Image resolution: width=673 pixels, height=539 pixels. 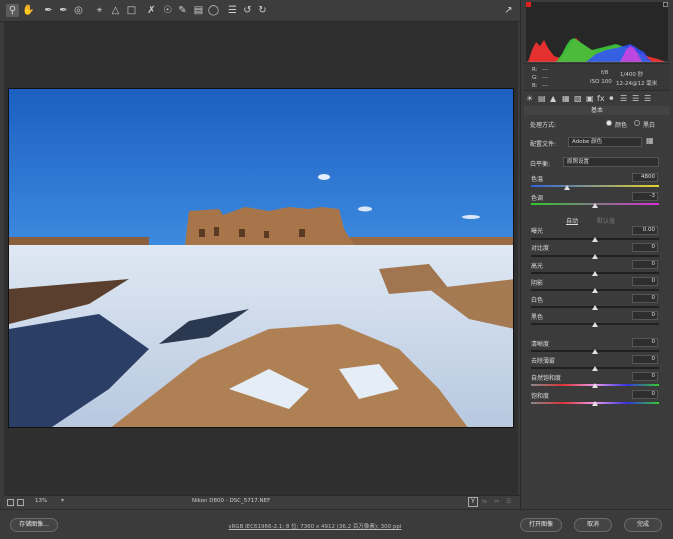 I want to click on highlights-value: 0, so click(x=645, y=264).